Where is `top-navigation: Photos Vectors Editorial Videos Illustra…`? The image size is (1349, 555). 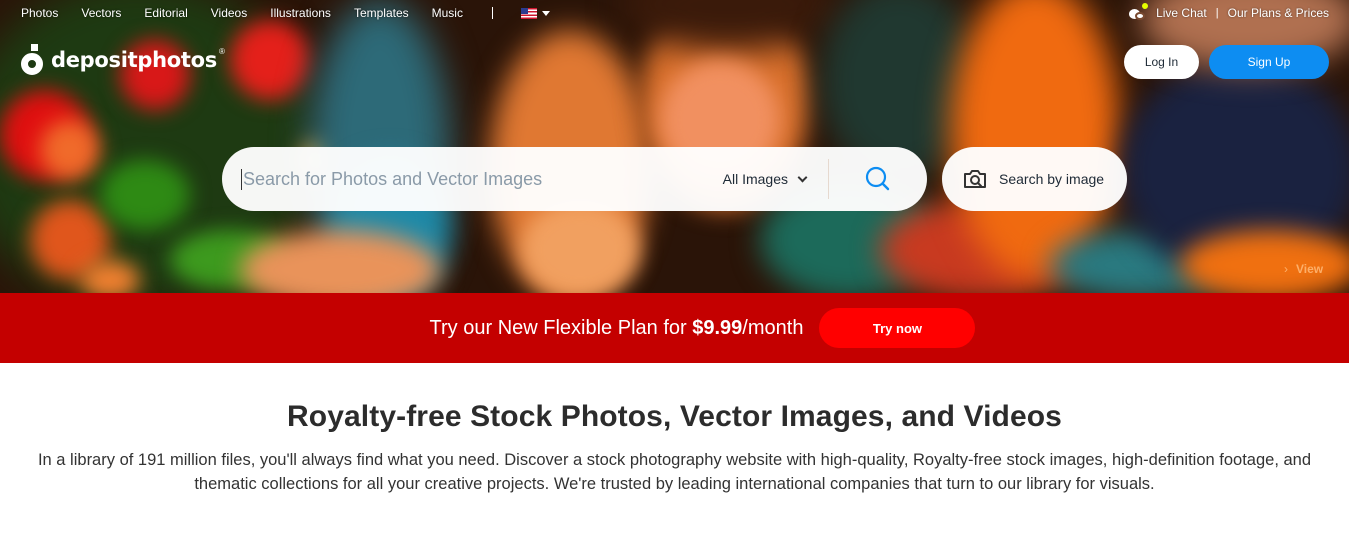
top-navigation: Photos Vectors Editorial Videos Illustra… is located at coordinates (285, 13).